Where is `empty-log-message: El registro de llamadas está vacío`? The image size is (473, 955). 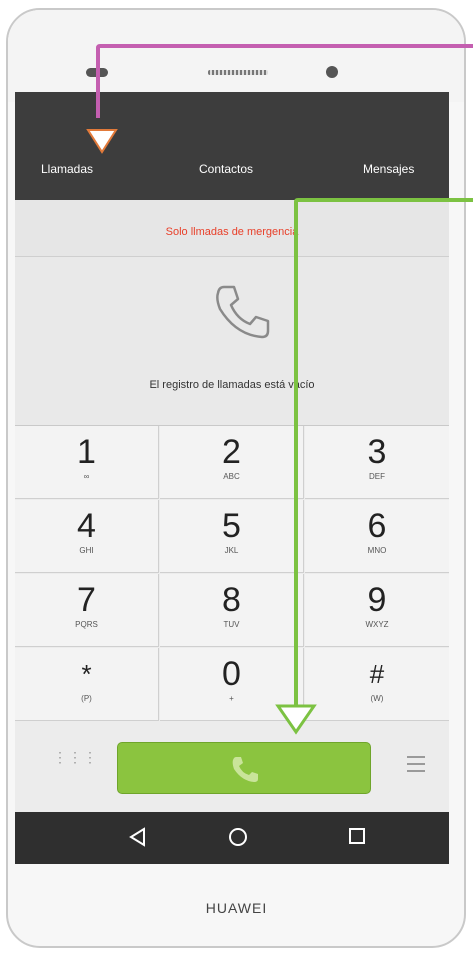 empty-log-message: El registro de llamadas está vacío is located at coordinates (232, 385).